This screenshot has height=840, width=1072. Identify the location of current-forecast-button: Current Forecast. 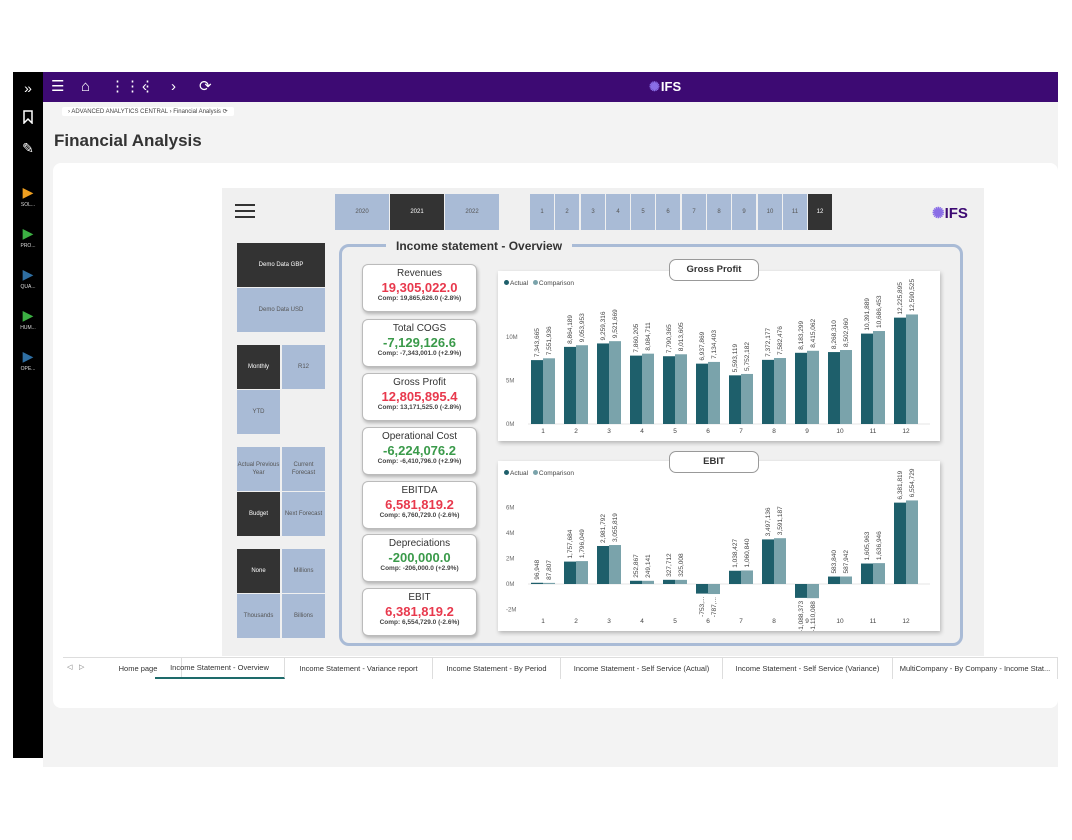
(303, 469).